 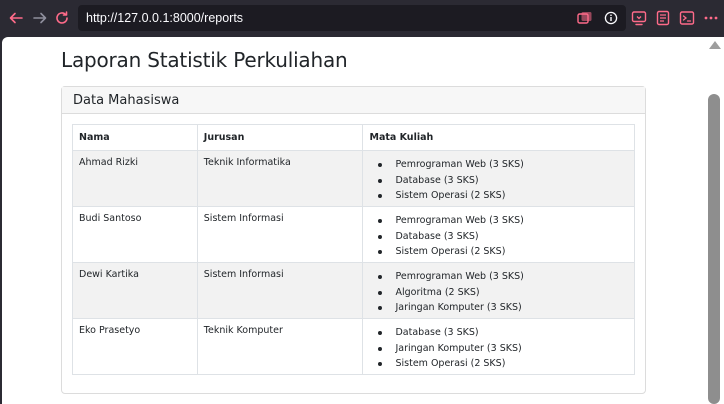 I want to click on table-header-row: Nama Jurusan Mata Kuliah, so click(x=353, y=137).